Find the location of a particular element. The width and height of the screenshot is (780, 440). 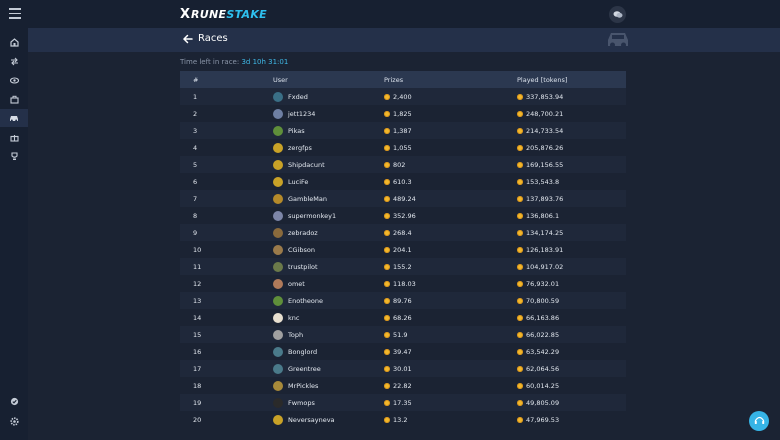

played-cell: 76,932.01 is located at coordinates (571, 284).